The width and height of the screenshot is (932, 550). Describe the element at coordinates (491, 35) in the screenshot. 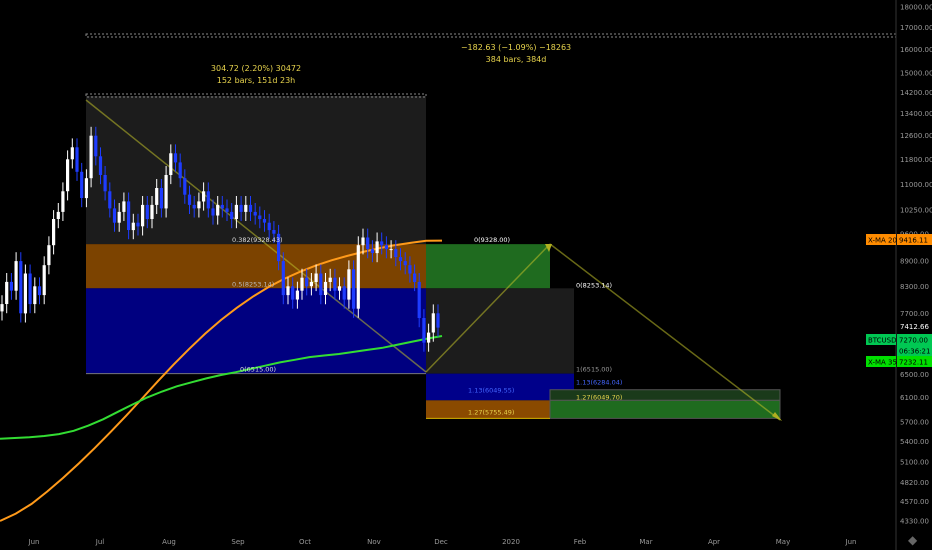

I see `range-handle-top` at that location.